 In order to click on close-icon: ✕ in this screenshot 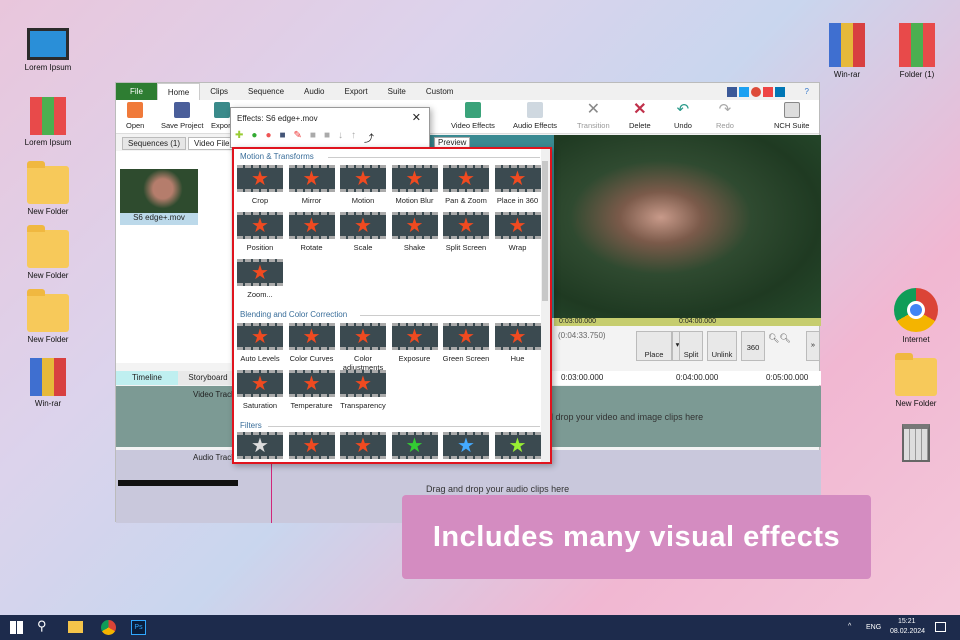, I will do `click(416, 117)`.